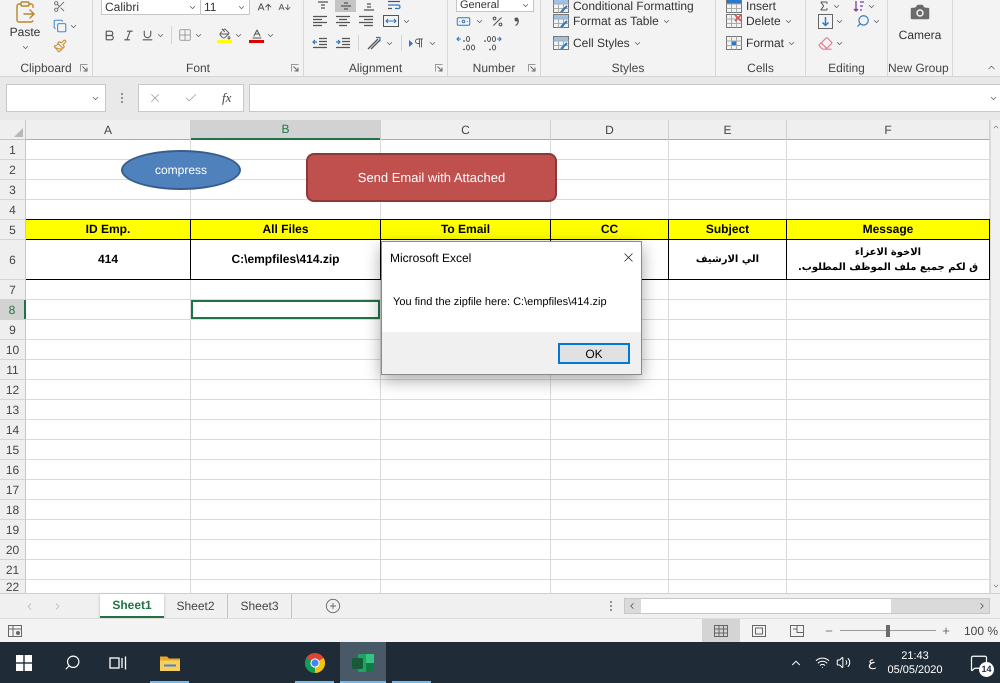 The image size is (1000, 683). I want to click on zoom-in-icon, so click(946, 631).